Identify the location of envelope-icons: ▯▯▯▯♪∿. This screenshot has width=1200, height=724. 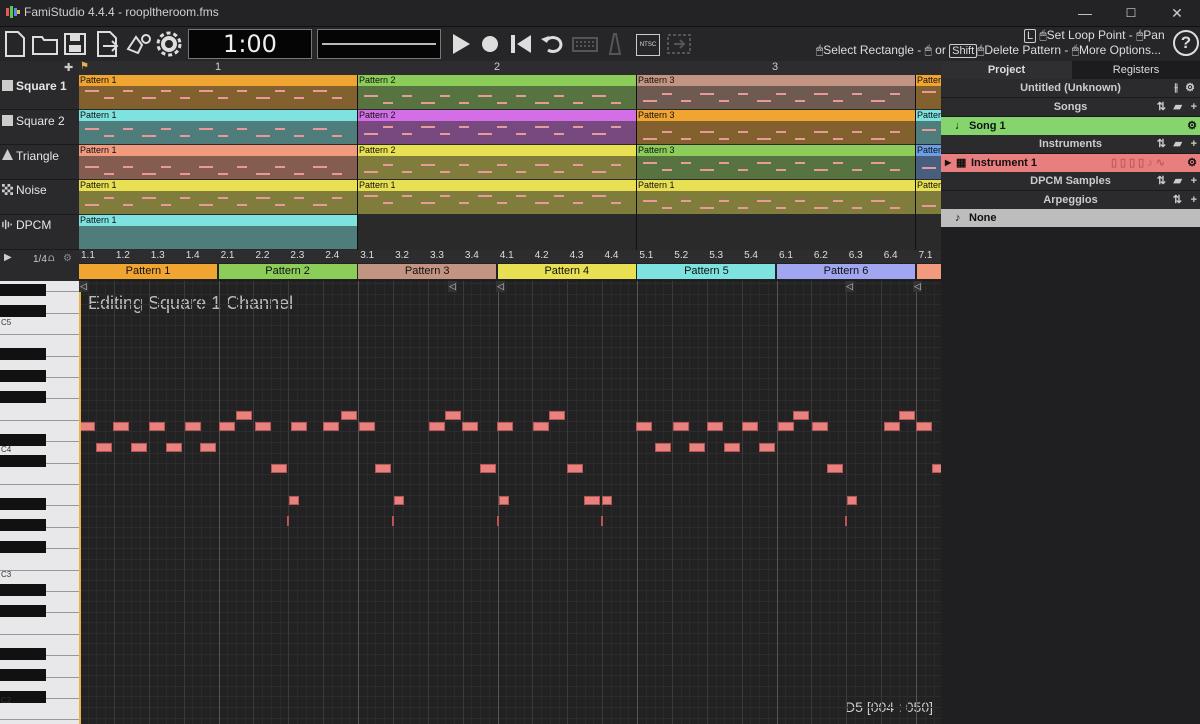
(1139, 163).